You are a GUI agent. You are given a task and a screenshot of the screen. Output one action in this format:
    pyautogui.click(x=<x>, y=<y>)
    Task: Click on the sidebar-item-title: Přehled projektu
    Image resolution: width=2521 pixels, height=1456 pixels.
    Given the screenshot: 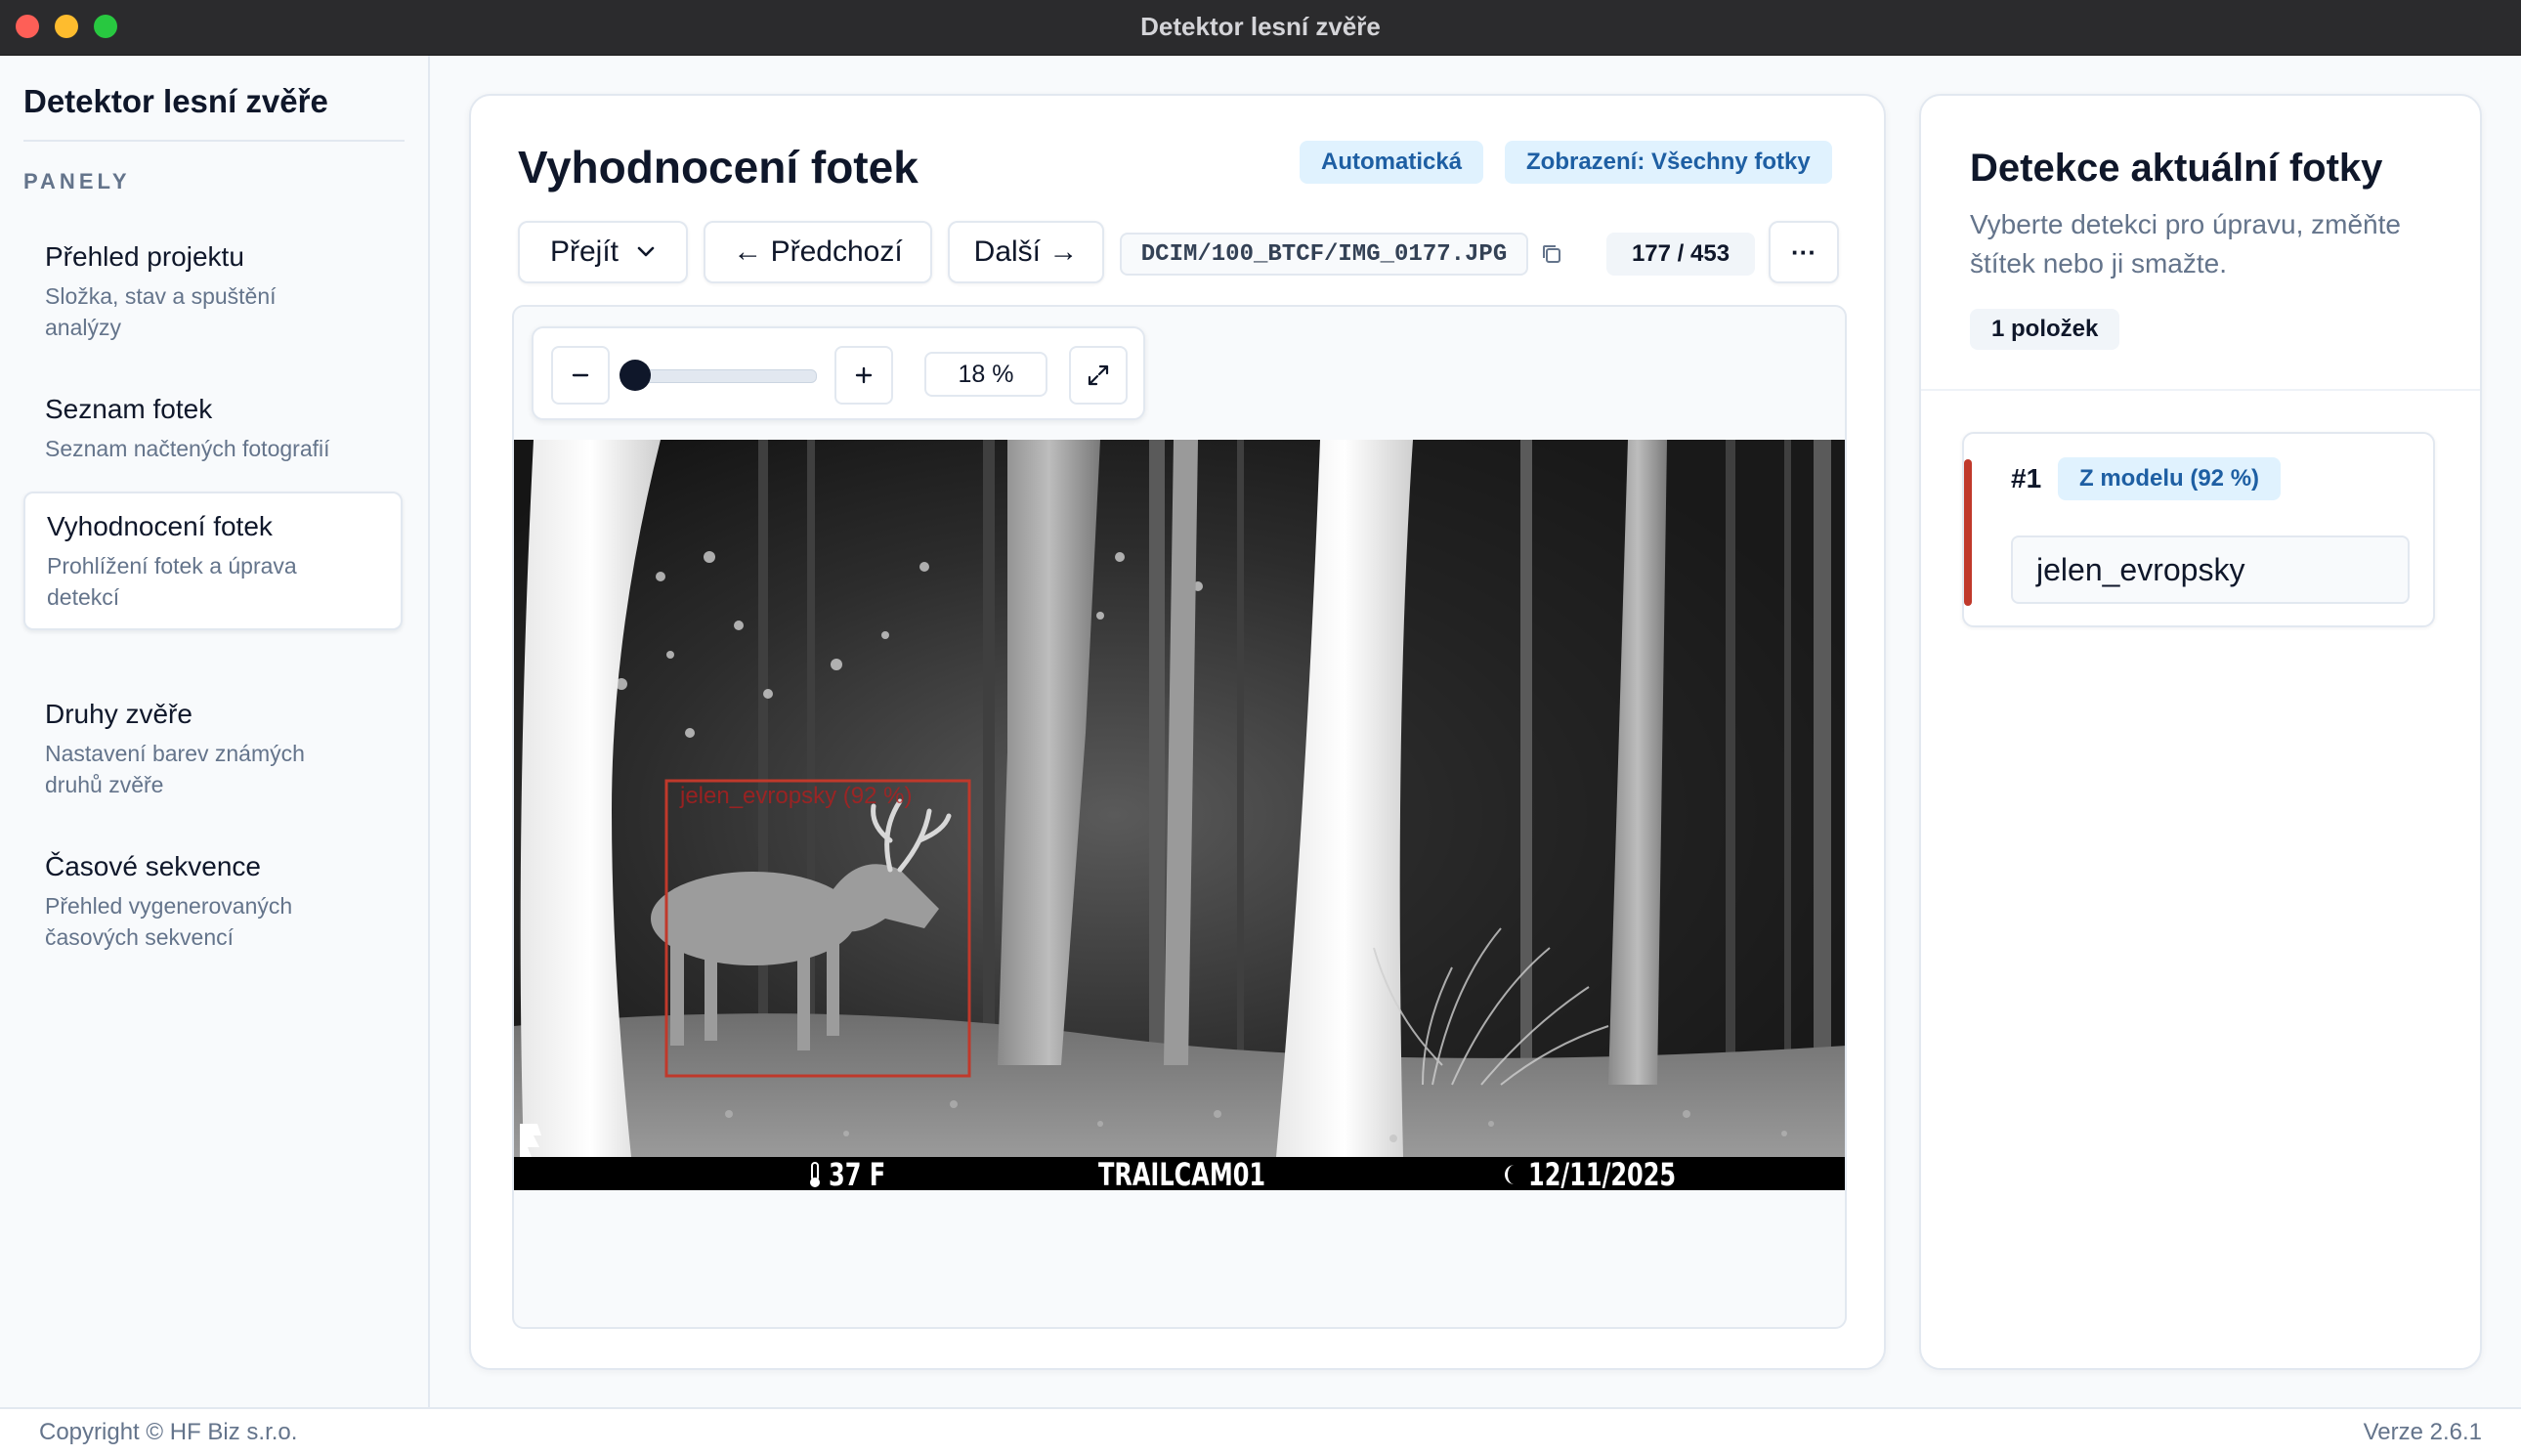 What is the action you would take?
    pyautogui.click(x=144, y=256)
    